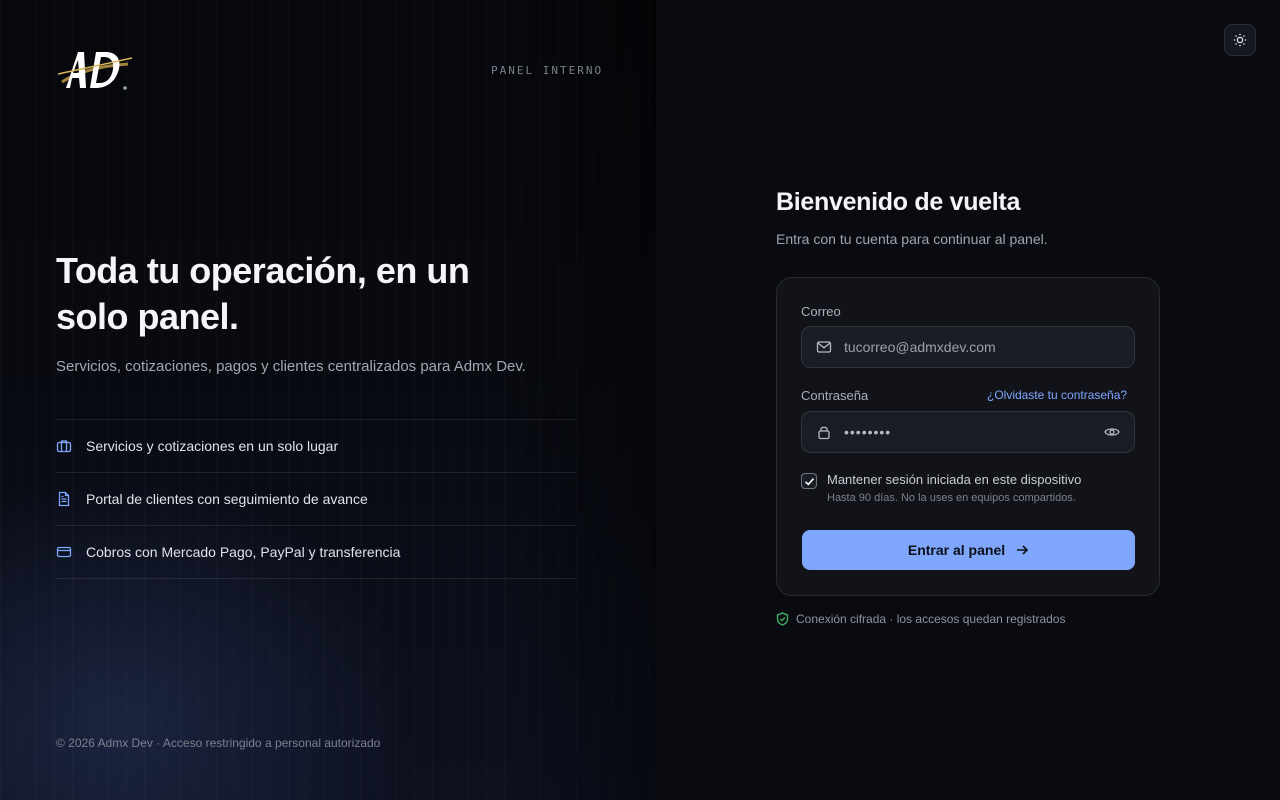 The height and width of the screenshot is (800, 1280). What do you see at coordinates (835, 395) in the screenshot?
I see `password-label: Contraseña` at bounding box center [835, 395].